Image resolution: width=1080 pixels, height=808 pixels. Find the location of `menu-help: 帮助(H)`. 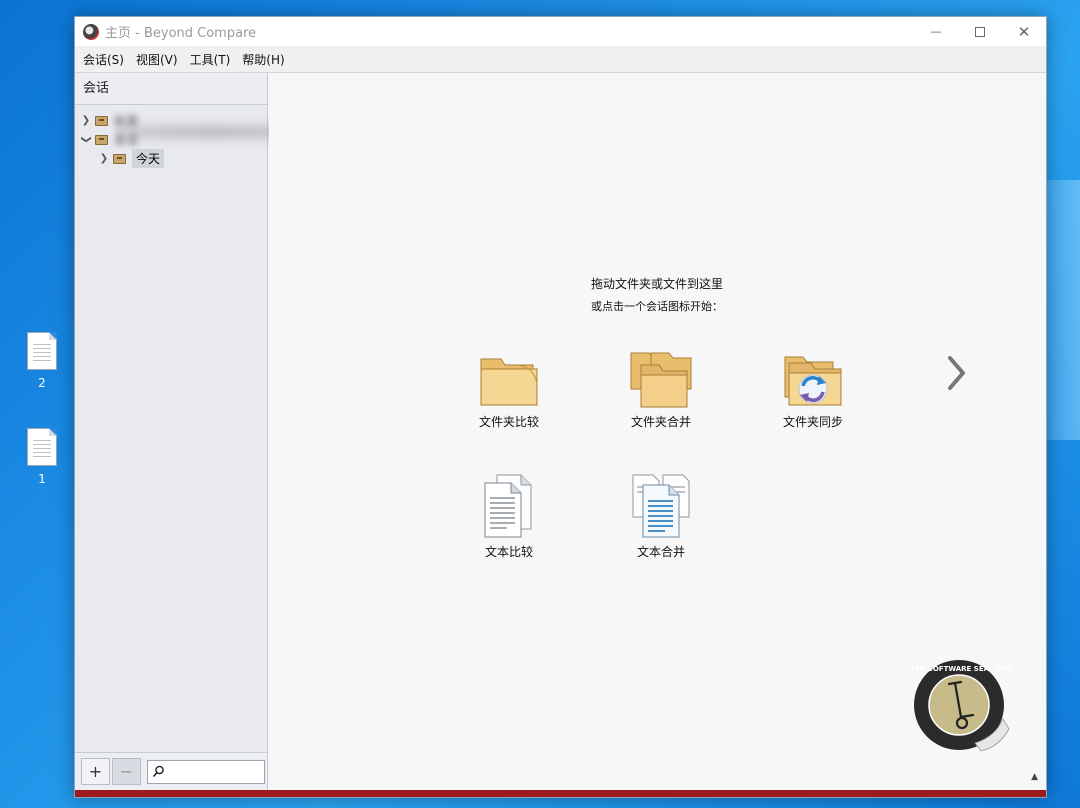

menu-help: 帮助(H) is located at coordinates (263, 59).